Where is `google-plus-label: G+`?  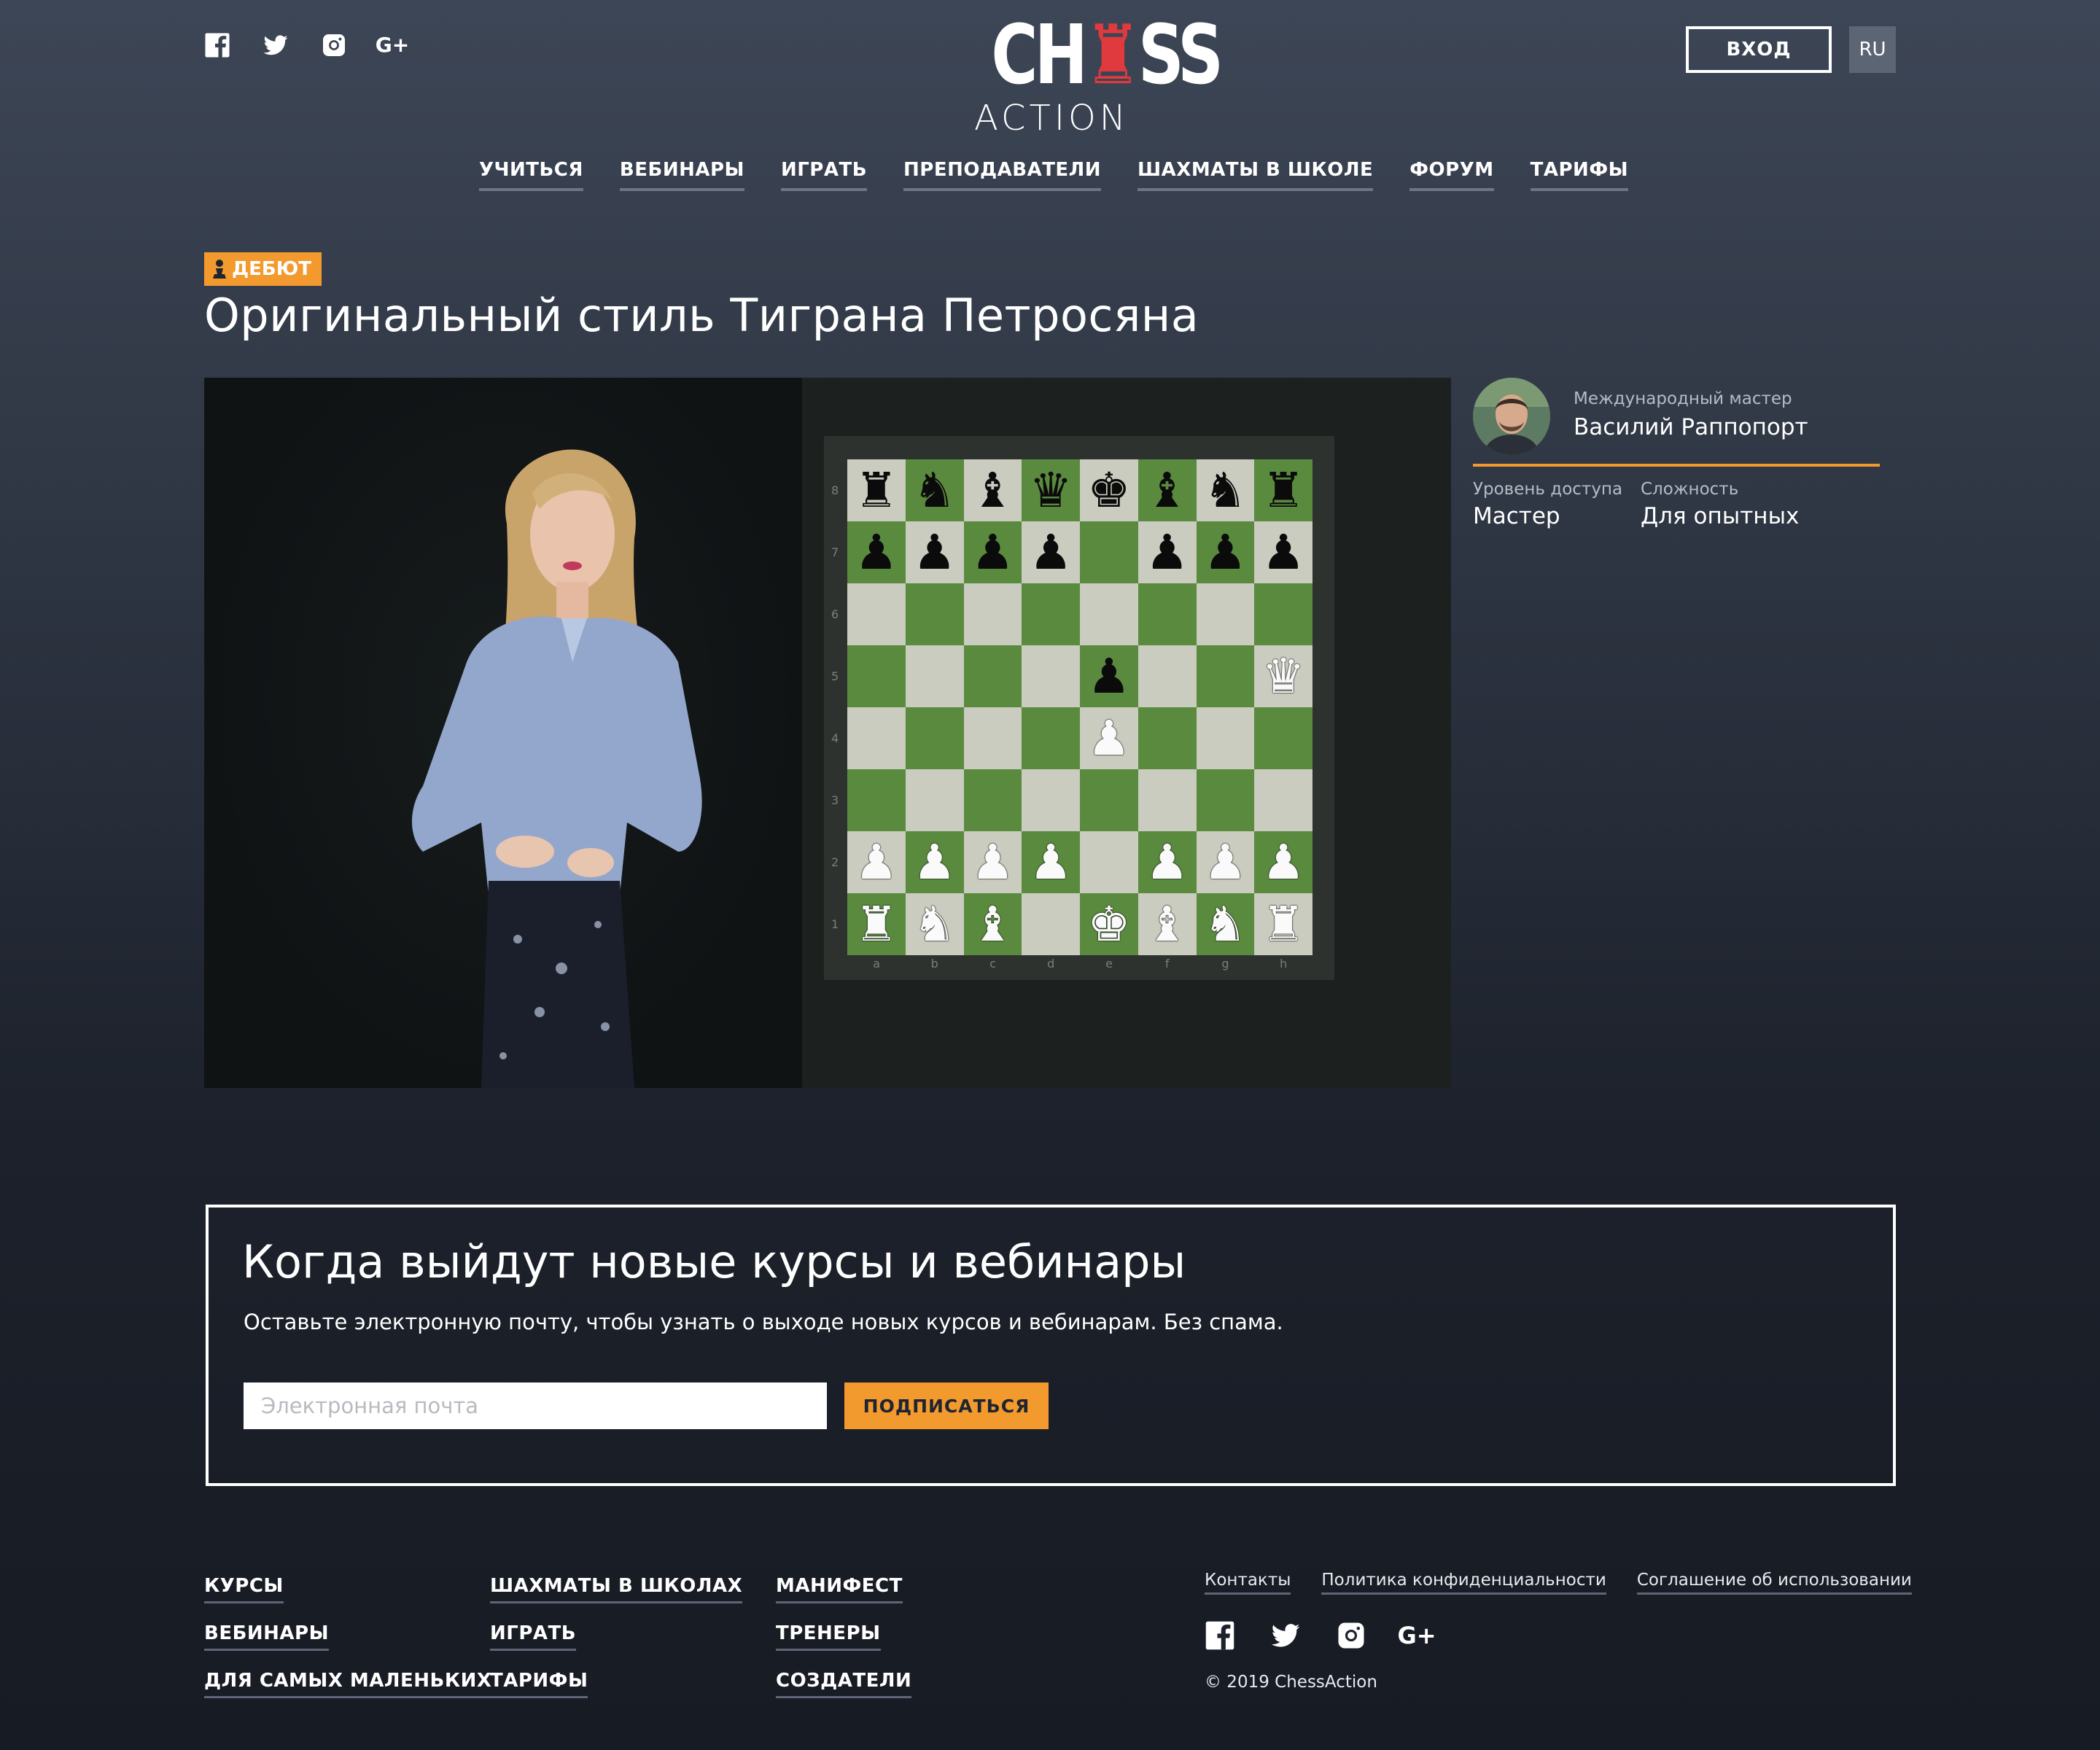 google-plus-label: G+ is located at coordinates (1416, 1635).